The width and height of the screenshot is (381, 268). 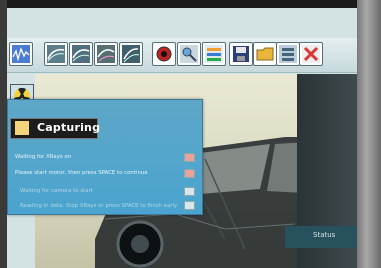 I want to click on monitor-bezel-left, so click(x=3, y=134).